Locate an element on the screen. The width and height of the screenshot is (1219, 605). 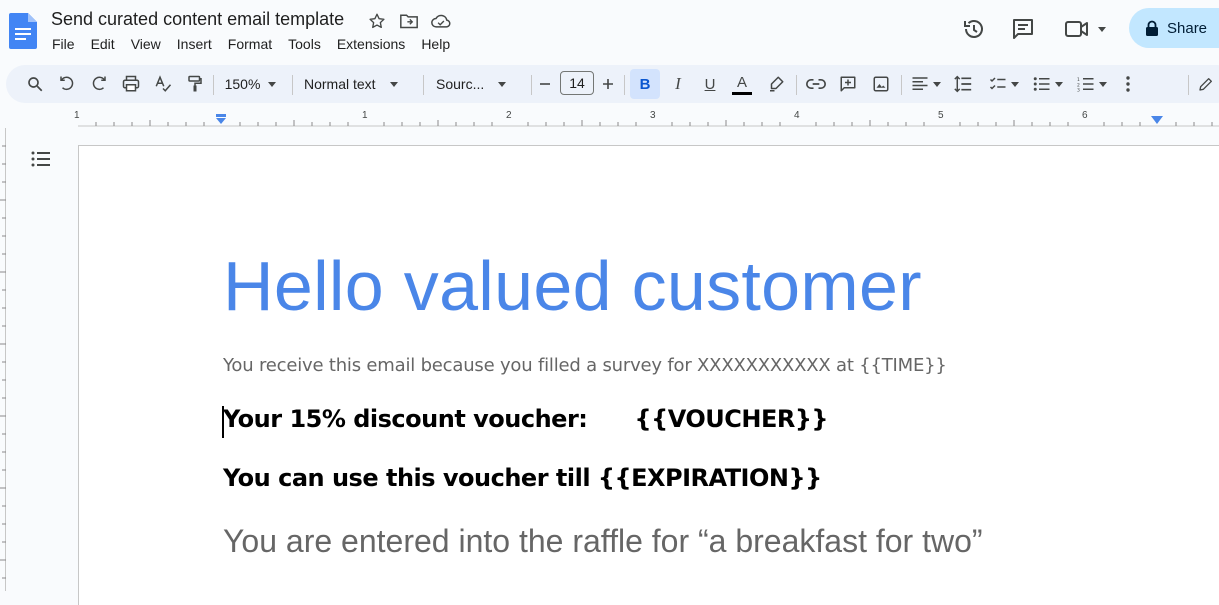
star-icon is located at coordinates (377, 21).